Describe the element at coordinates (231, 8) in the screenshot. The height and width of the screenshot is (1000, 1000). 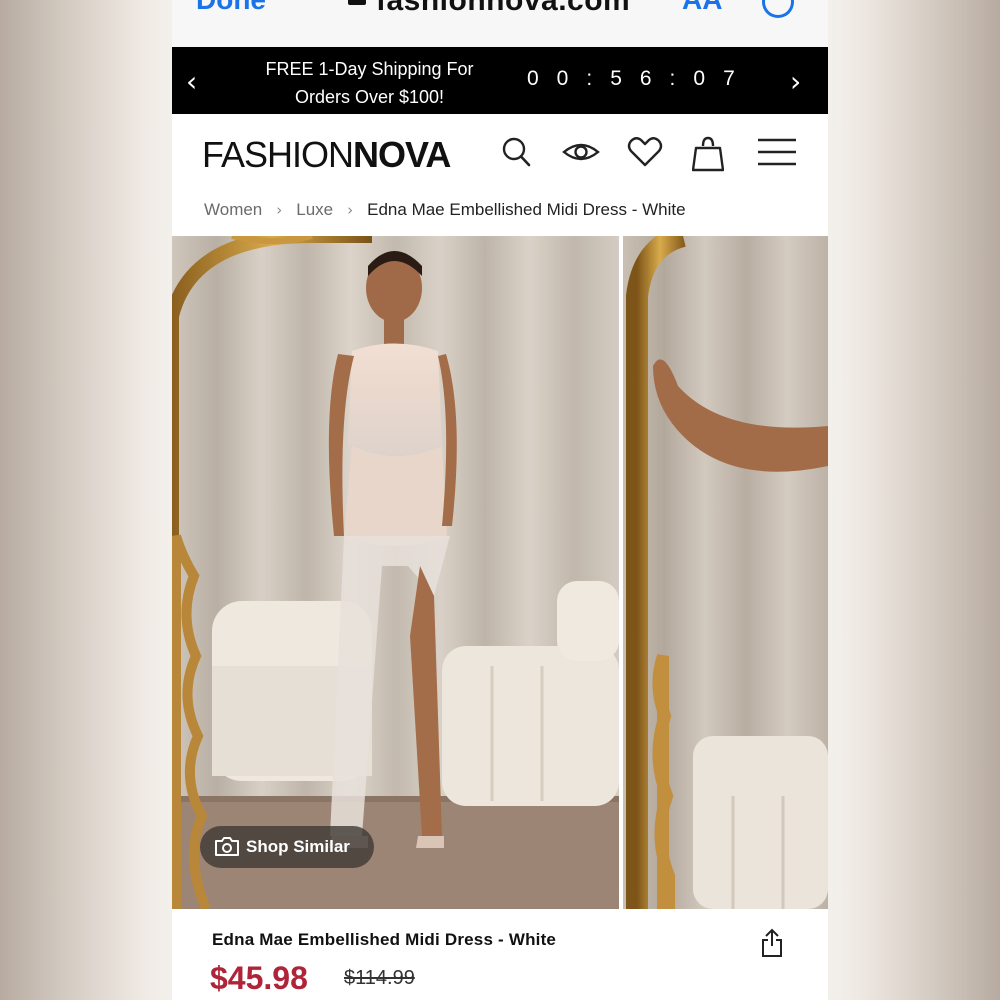
I see `done-button: Done` at that location.